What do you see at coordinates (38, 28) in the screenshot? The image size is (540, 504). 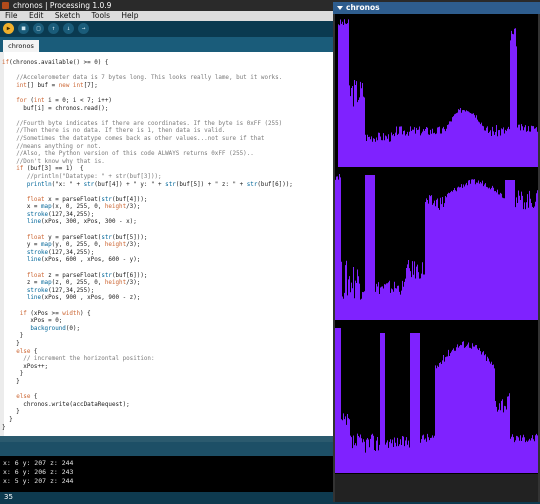 I see `new-button: □` at bounding box center [38, 28].